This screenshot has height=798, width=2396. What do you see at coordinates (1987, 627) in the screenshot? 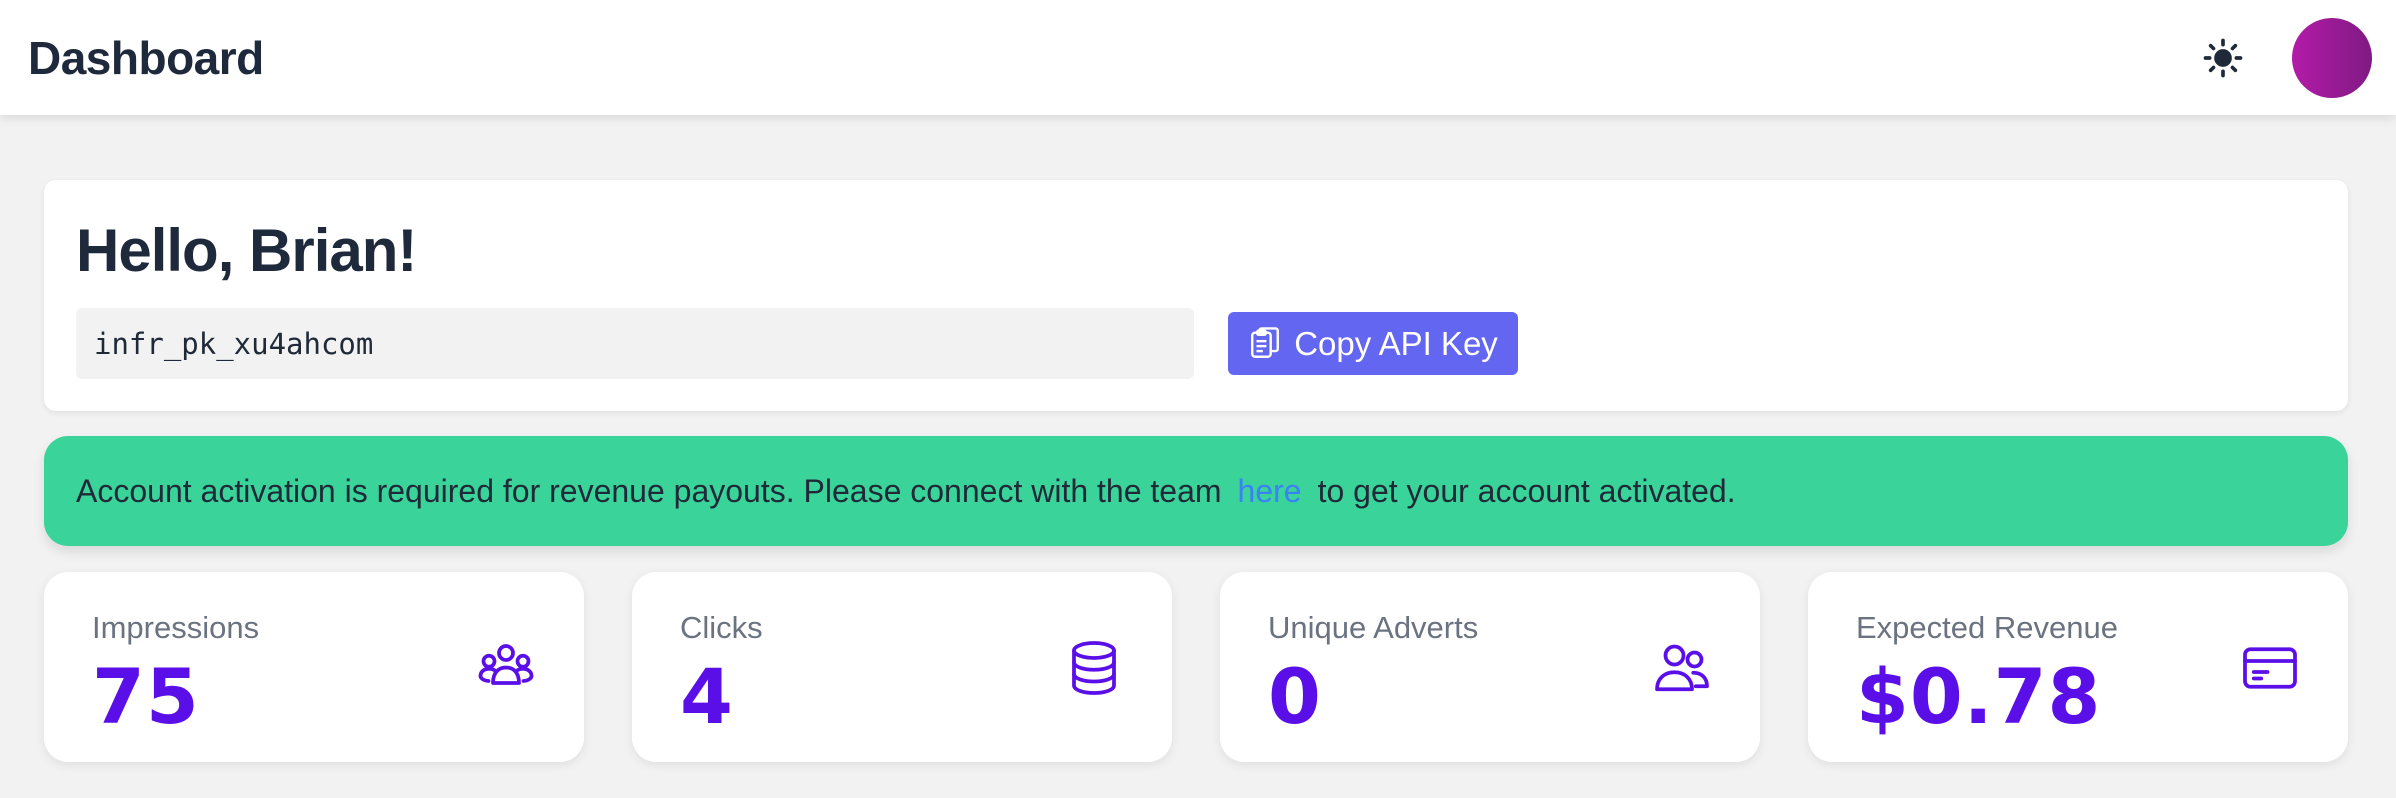
I see `stat-label: Expected Revenue` at bounding box center [1987, 627].